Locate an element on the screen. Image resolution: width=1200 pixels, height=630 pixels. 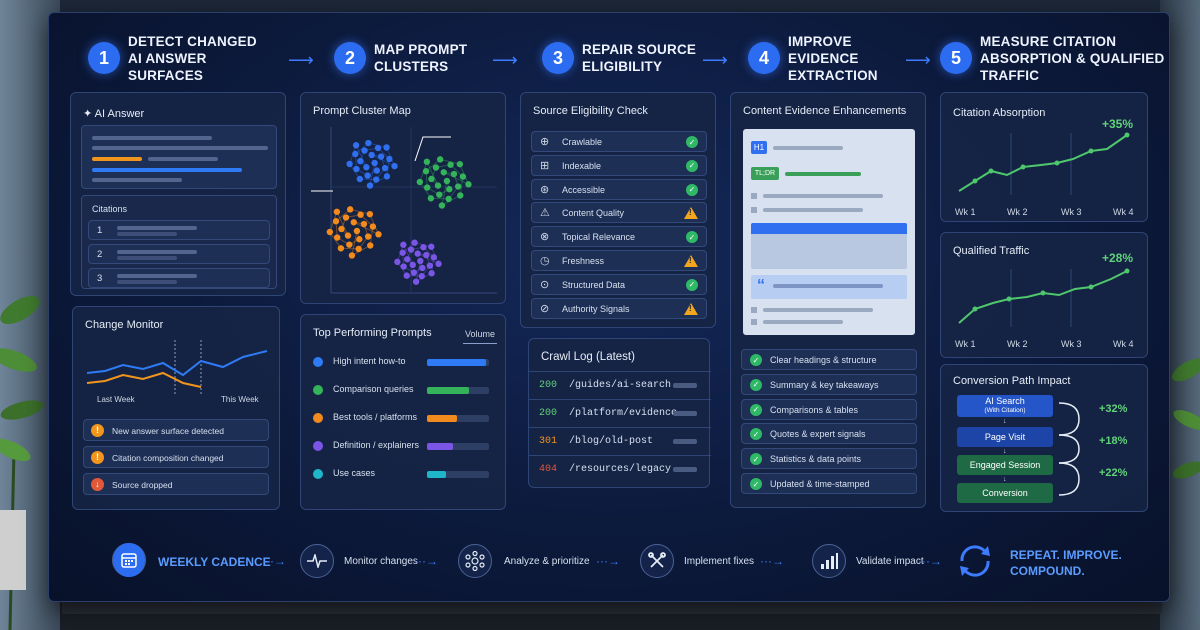
eligibility-row: ⊘ Authority Signals ! is located at coordinates (619, 308).